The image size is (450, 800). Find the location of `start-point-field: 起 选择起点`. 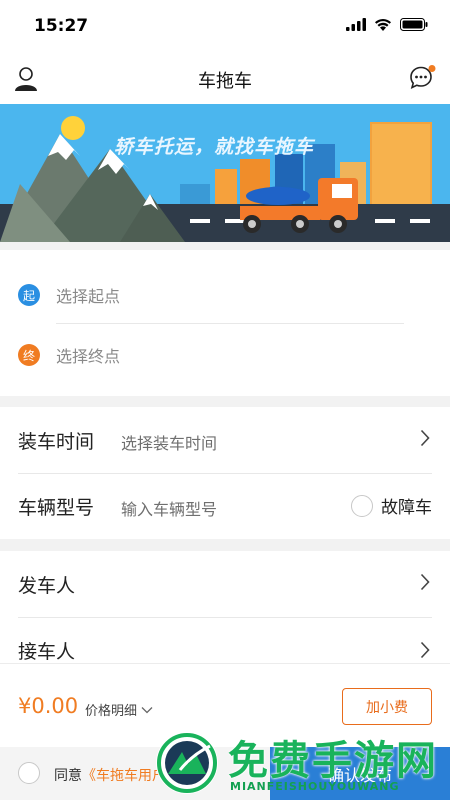

start-point-field: 起 选择起点 is located at coordinates (69, 295).